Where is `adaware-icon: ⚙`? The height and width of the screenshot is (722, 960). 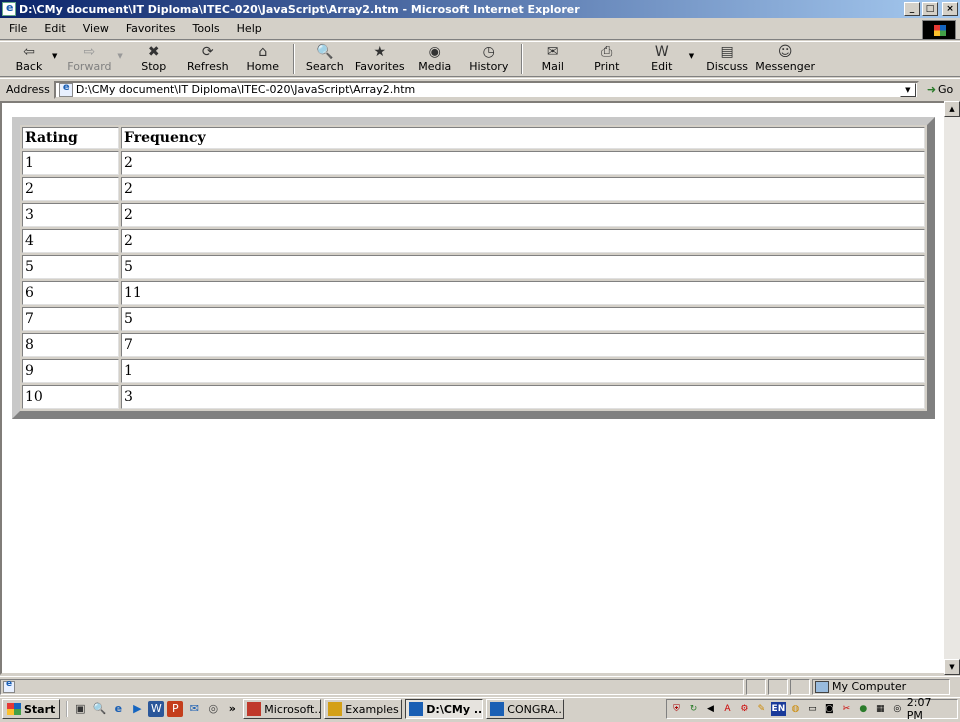 adaware-icon: ⚙ is located at coordinates (744, 709).